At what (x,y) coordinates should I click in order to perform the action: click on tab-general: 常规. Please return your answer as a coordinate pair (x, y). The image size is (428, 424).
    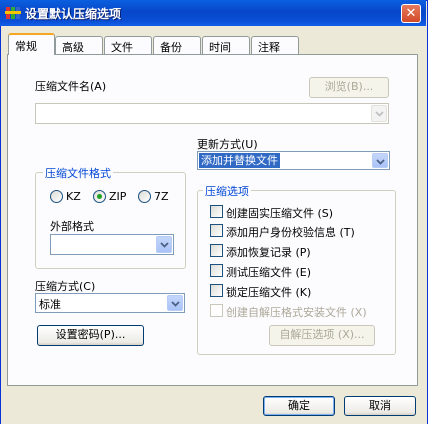
    Looking at the image, I should click on (31, 44).